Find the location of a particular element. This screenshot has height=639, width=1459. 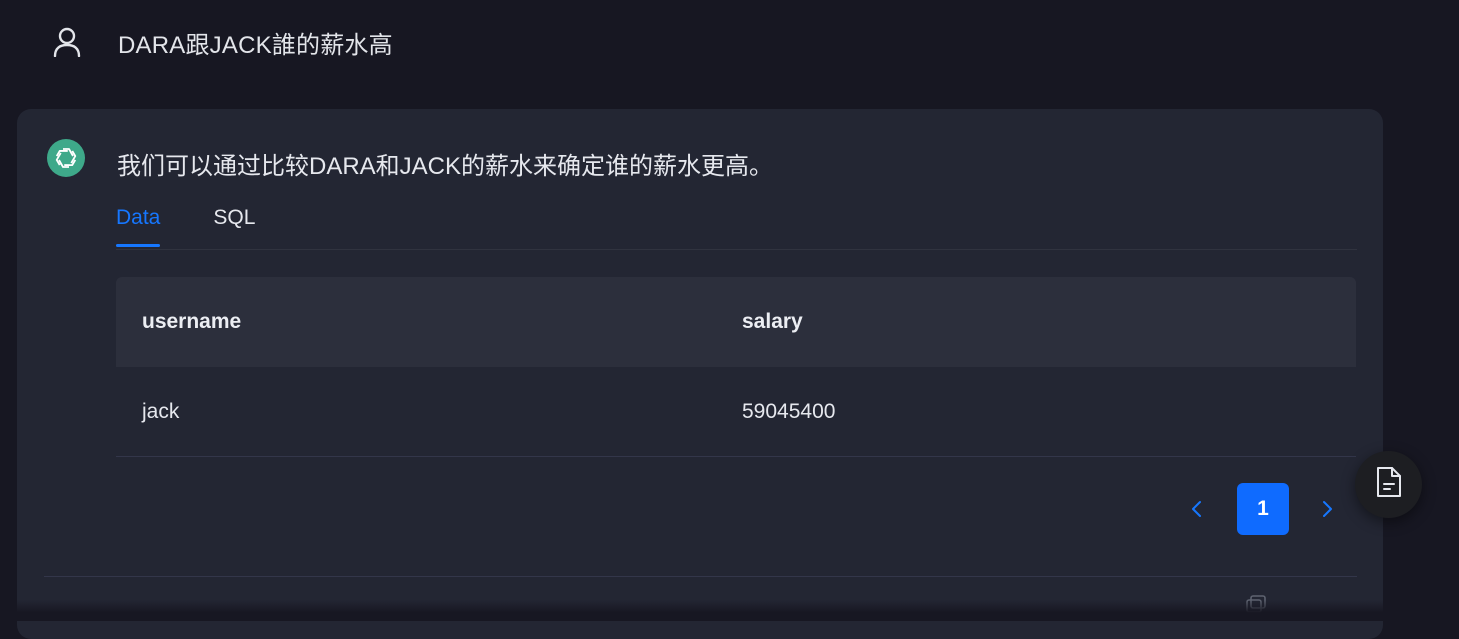

document-button is located at coordinates (1388, 484).